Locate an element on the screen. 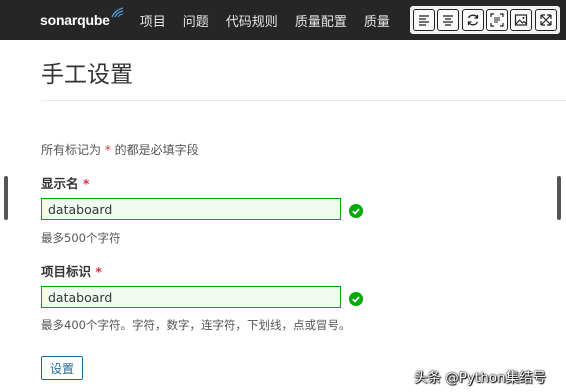 The width and height of the screenshot is (566, 392). nav-projects: 项目 is located at coordinates (153, 20).